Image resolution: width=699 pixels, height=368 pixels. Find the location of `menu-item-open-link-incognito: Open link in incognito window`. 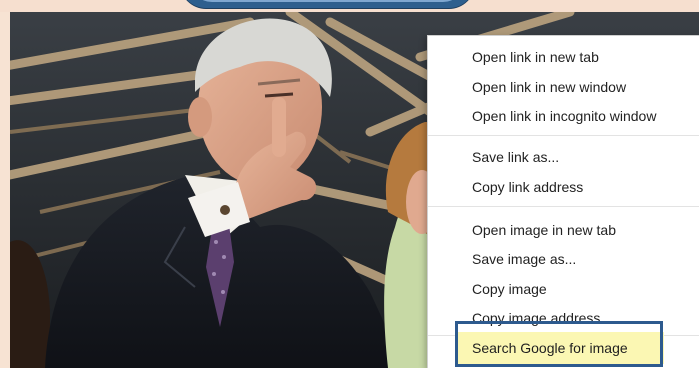

menu-item-open-link-incognito: Open link in incognito window is located at coordinates (563, 116).